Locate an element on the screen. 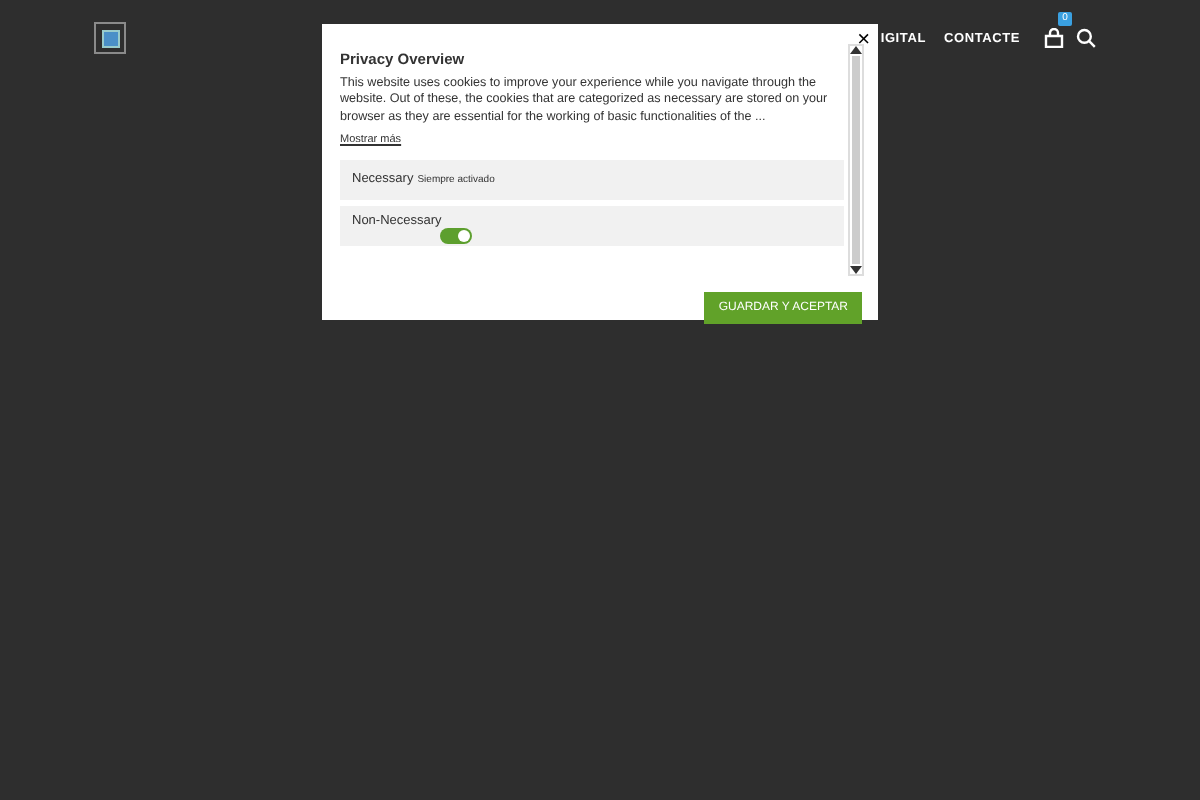 The width and height of the screenshot is (1200, 800). search-icon is located at coordinates (1086, 38).